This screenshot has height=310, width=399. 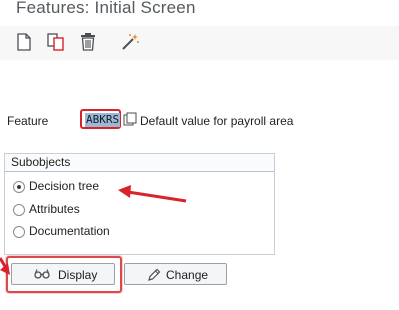 What do you see at coordinates (19, 187) in the screenshot?
I see `radio-button-checked` at bounding box center [19, 187].